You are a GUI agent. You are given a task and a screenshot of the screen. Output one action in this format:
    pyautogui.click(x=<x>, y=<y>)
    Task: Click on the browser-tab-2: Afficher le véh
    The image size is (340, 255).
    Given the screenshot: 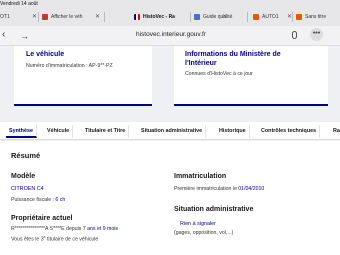 What is the action you would take?
    pyautogui.click(x=67, y=17)
    